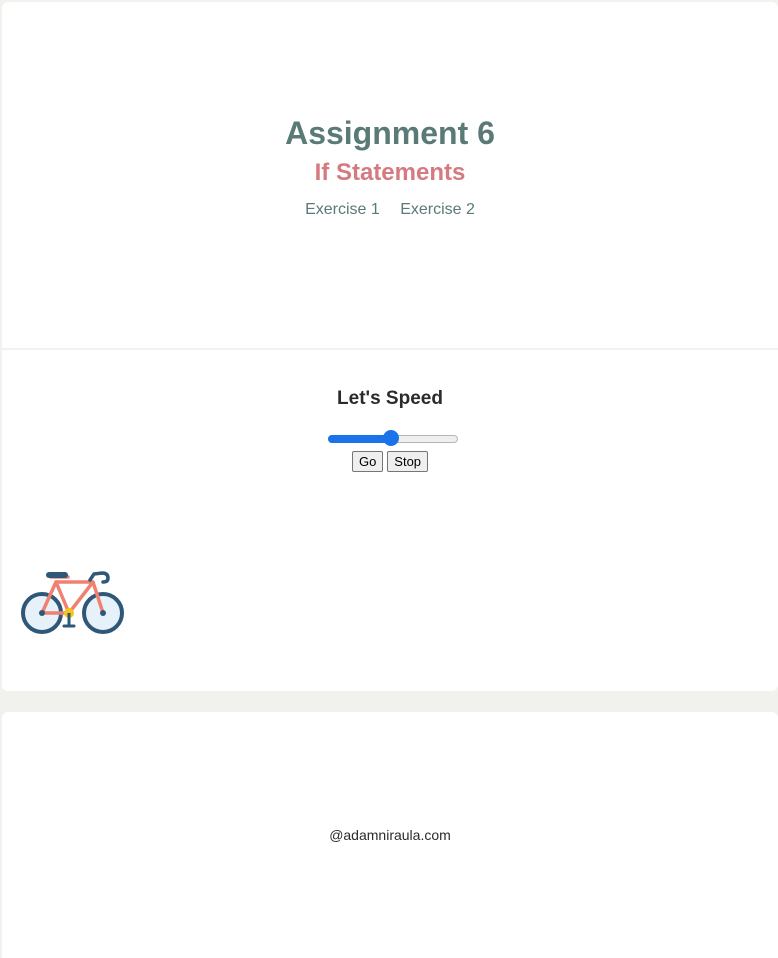  What do you see at coordinates (72, 602) in the screenshot?
I see `bicycle-icon` at bounding box center [72, 602].